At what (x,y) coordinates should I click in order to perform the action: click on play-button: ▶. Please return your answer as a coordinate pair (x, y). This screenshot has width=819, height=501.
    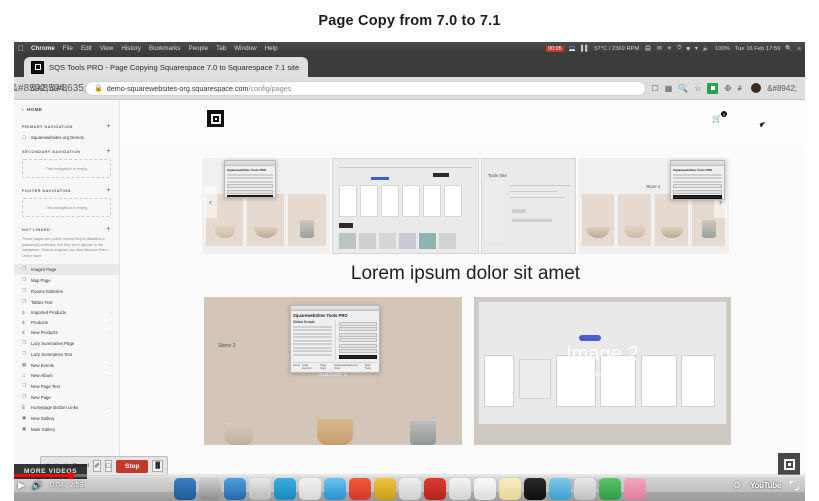
    Looking at the image, I should click on (21, 485).